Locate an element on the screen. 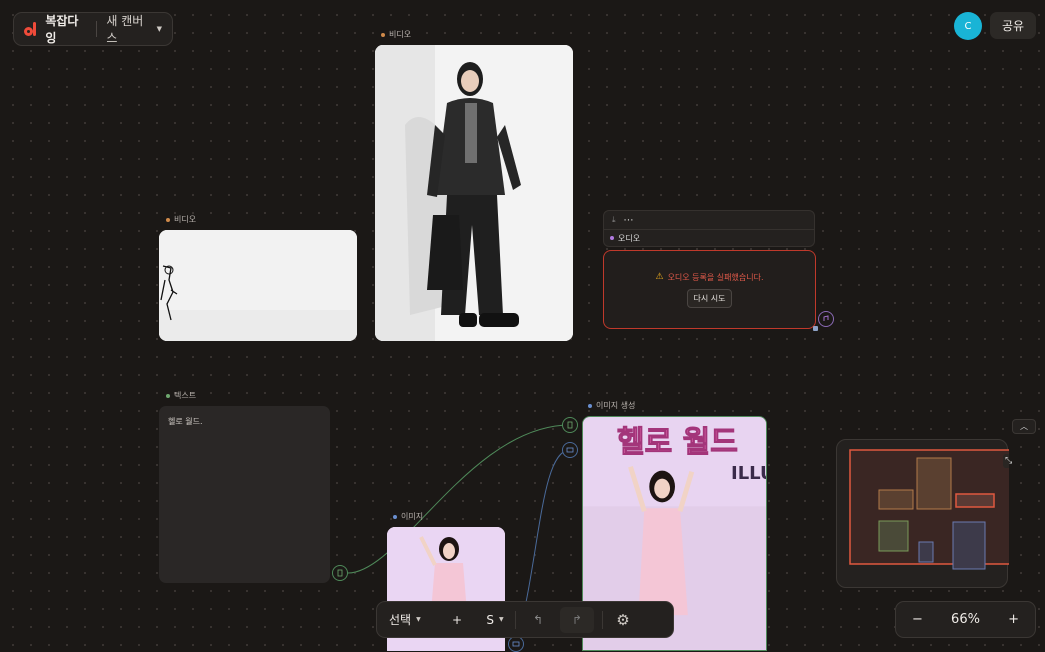 Image resolution: width=1045 pixels, height=652 pixels. music-icon is located at coordinates (826, 318).